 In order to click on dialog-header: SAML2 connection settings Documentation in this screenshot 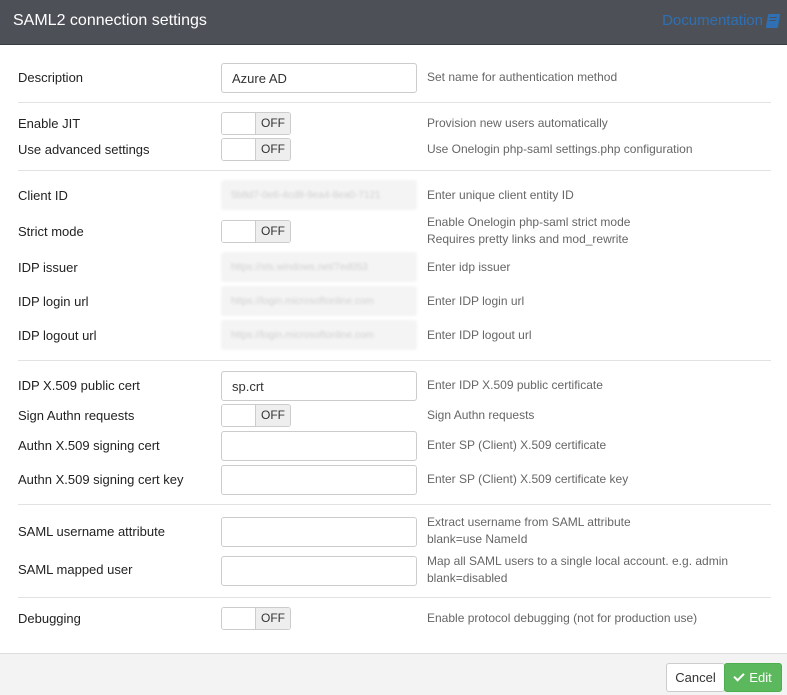, I will do `click(393, 22)`.